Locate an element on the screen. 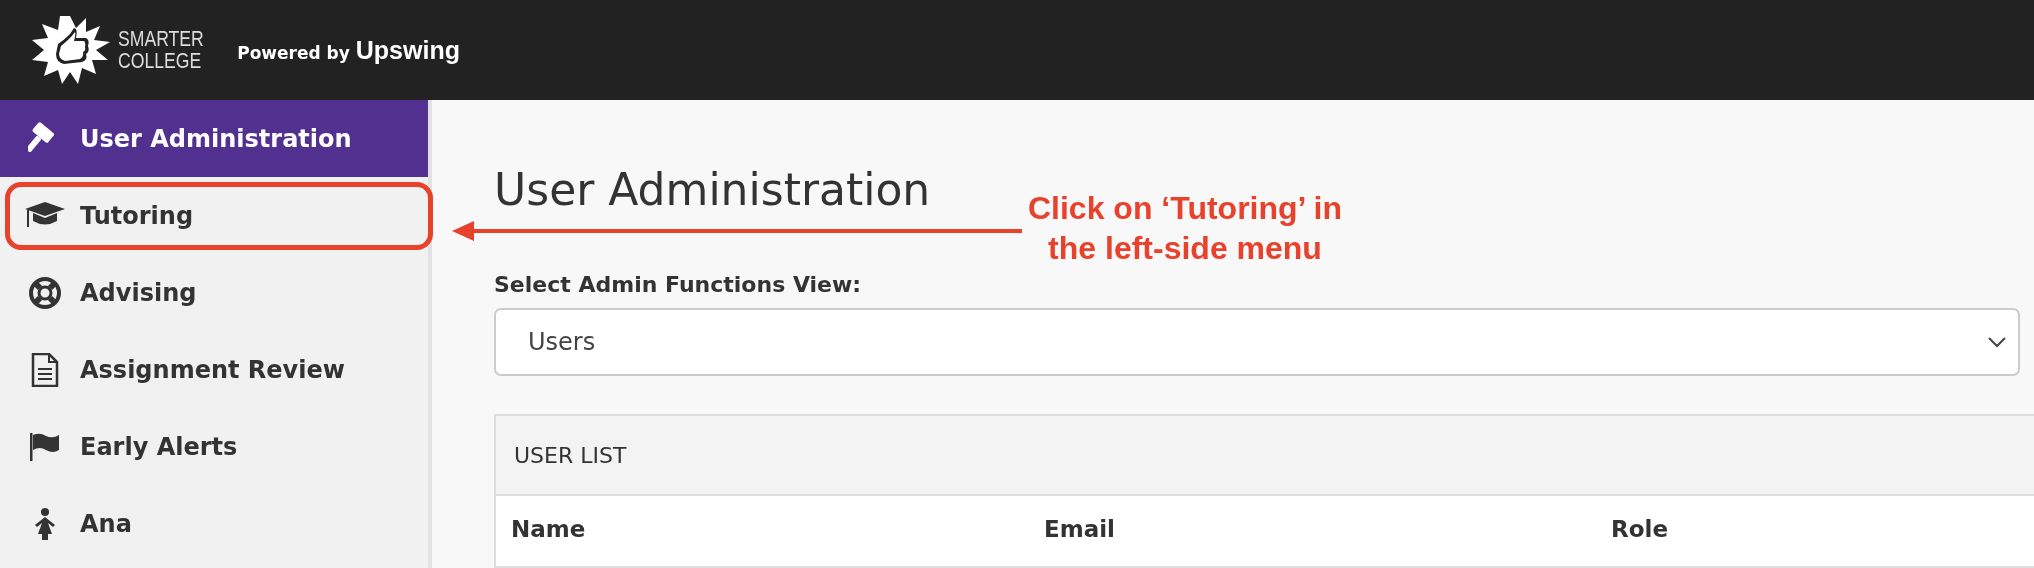 The image size is (2034, 568). flag-icon is located at coordinates (45, 446).